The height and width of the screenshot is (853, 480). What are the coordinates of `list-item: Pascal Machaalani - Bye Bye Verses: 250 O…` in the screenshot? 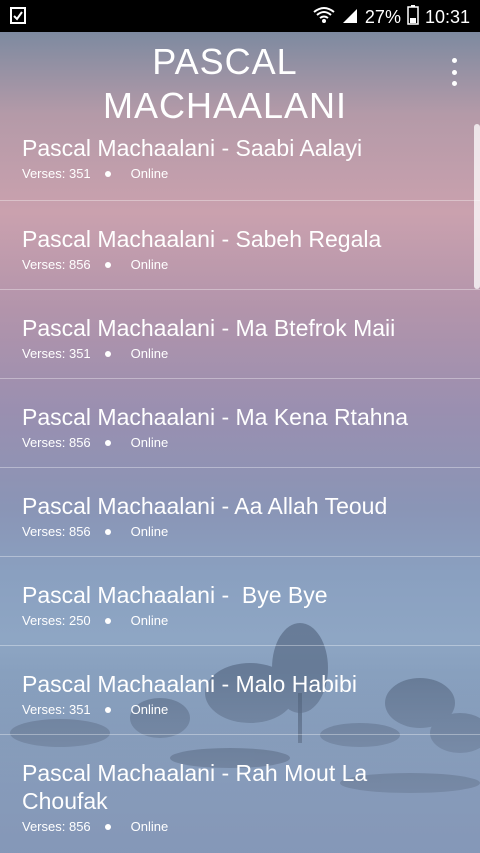 It's located at (240, 601).